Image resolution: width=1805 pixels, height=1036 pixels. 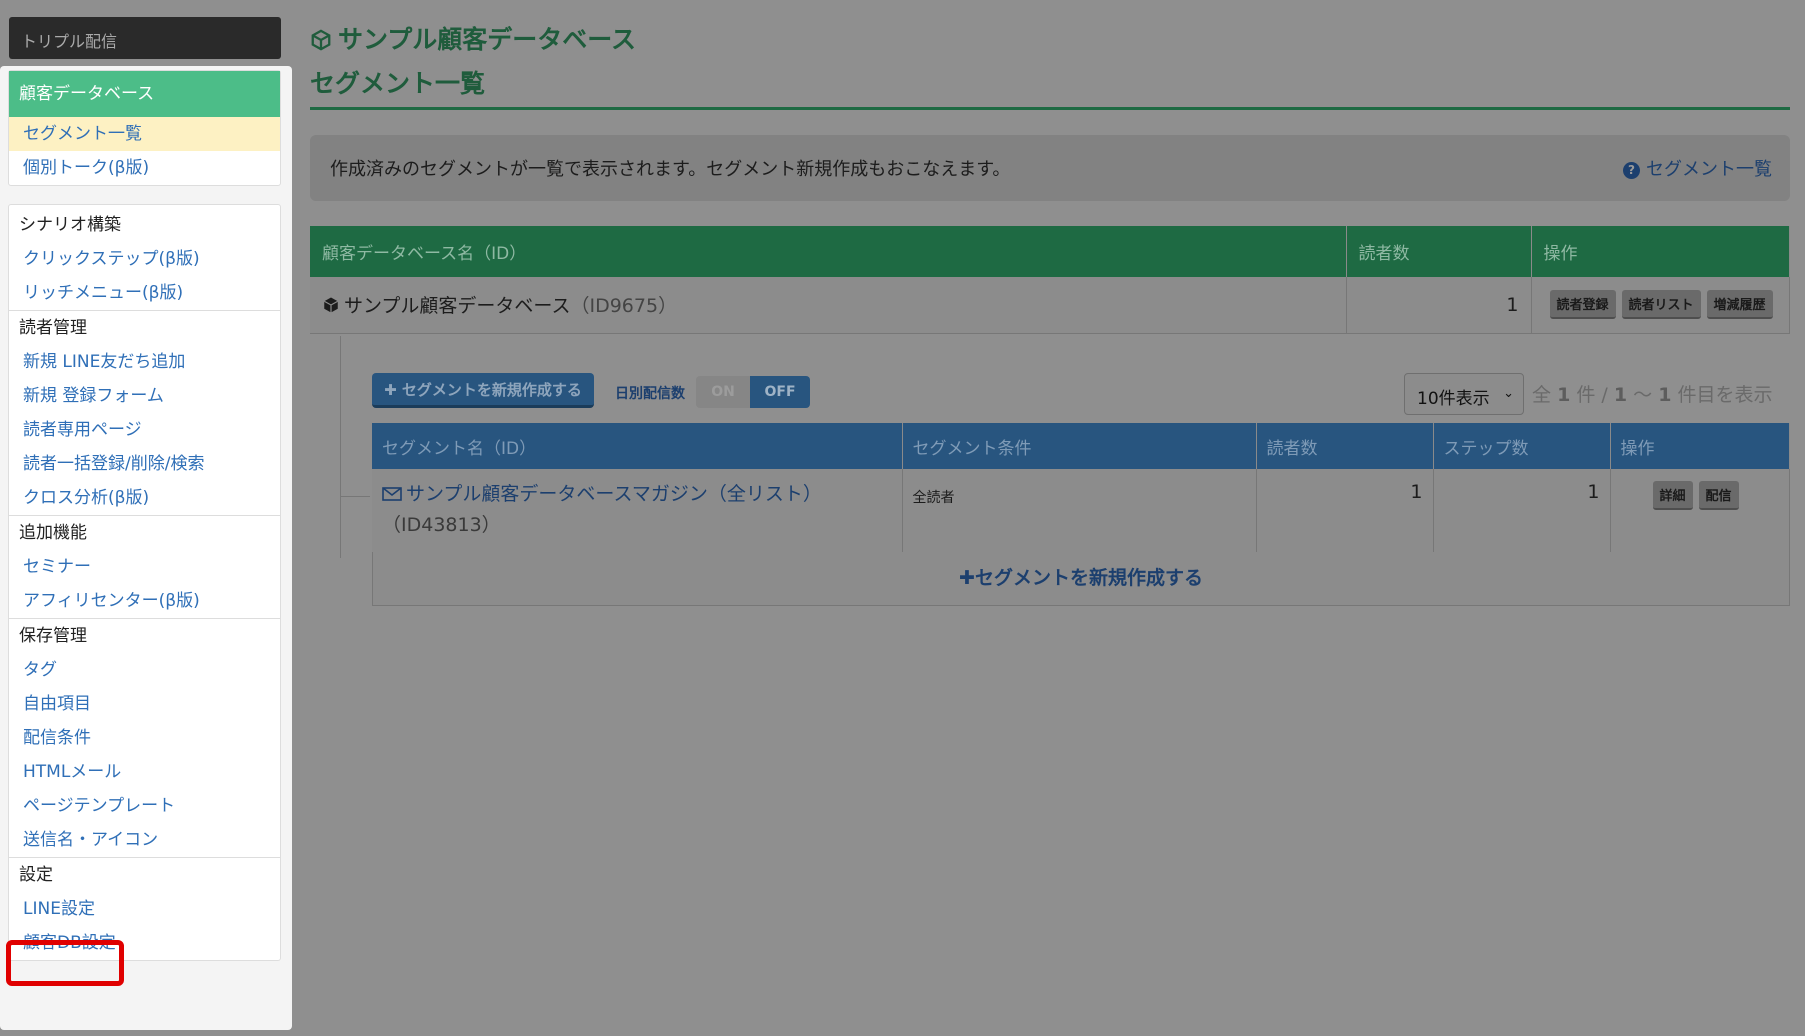 What do you see at coordinates (1345, 446) in the screenshot?
I see `seg-header-readers: 読者数` at bounding box center [1345, 446].